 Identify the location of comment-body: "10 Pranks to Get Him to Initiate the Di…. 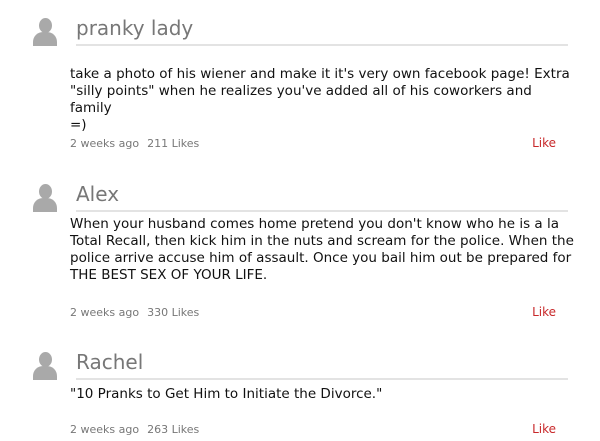
(226, 394).